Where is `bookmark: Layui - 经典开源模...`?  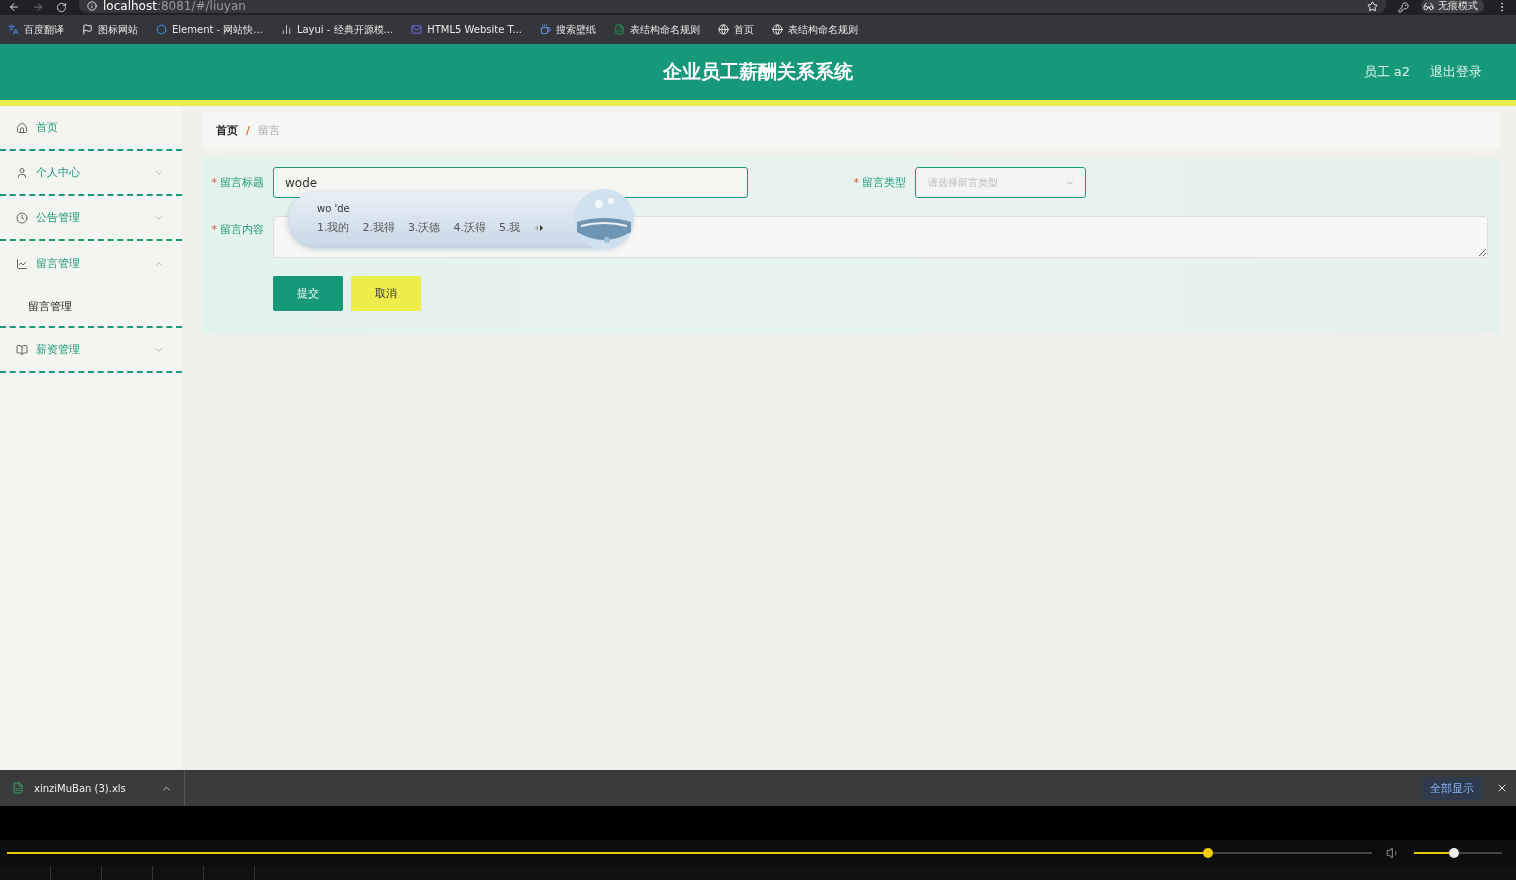 bookmark: Layui - 经典开源模... is located at coordinates (337, 29).